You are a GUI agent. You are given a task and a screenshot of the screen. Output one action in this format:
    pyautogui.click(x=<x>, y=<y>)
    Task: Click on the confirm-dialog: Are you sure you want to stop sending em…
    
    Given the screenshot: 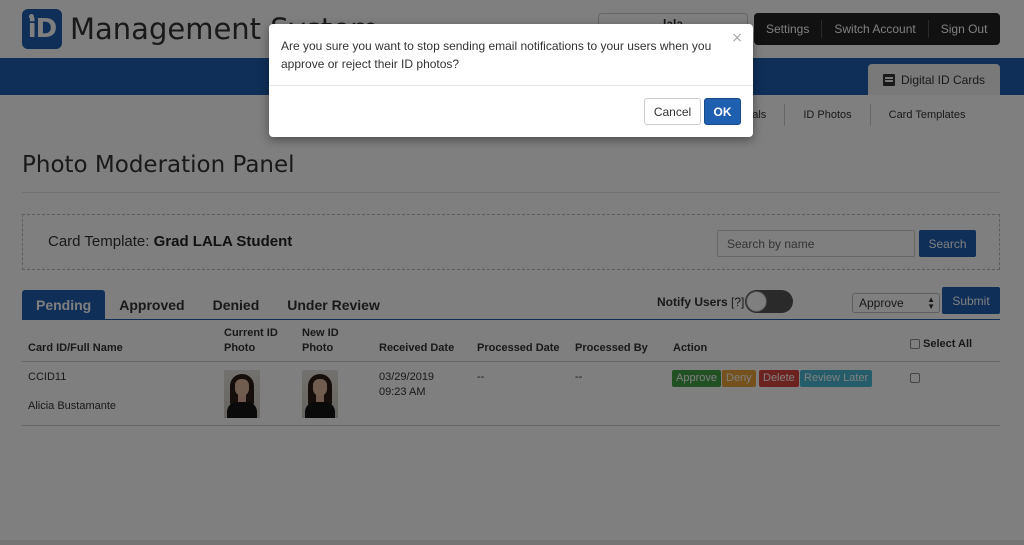 What is the action you would take?
    pyautogui.click(x=511, y=80)
    